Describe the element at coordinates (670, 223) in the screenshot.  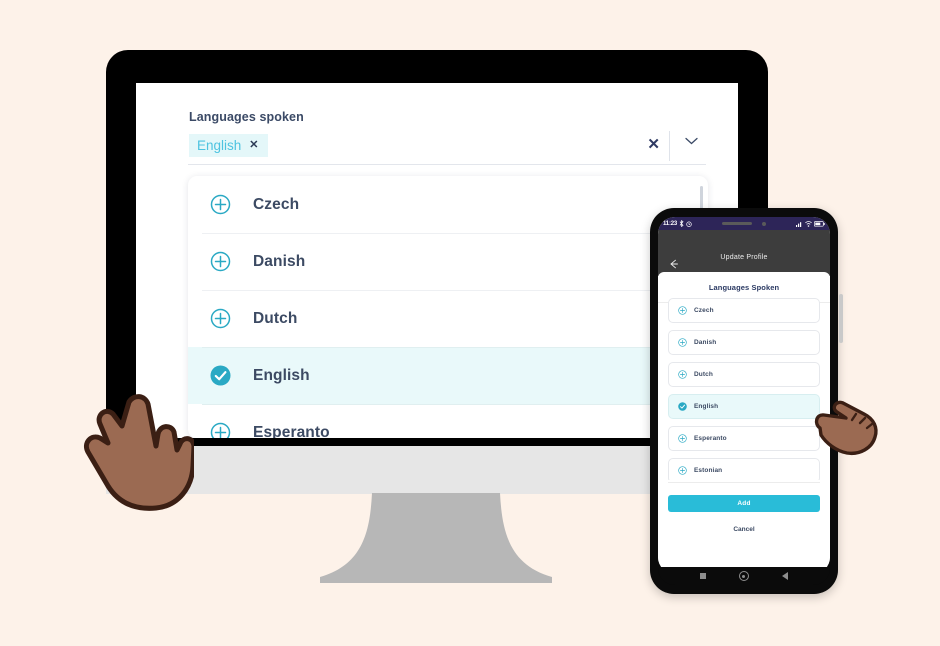
I see `status-bar-time: 11:23` at that location.